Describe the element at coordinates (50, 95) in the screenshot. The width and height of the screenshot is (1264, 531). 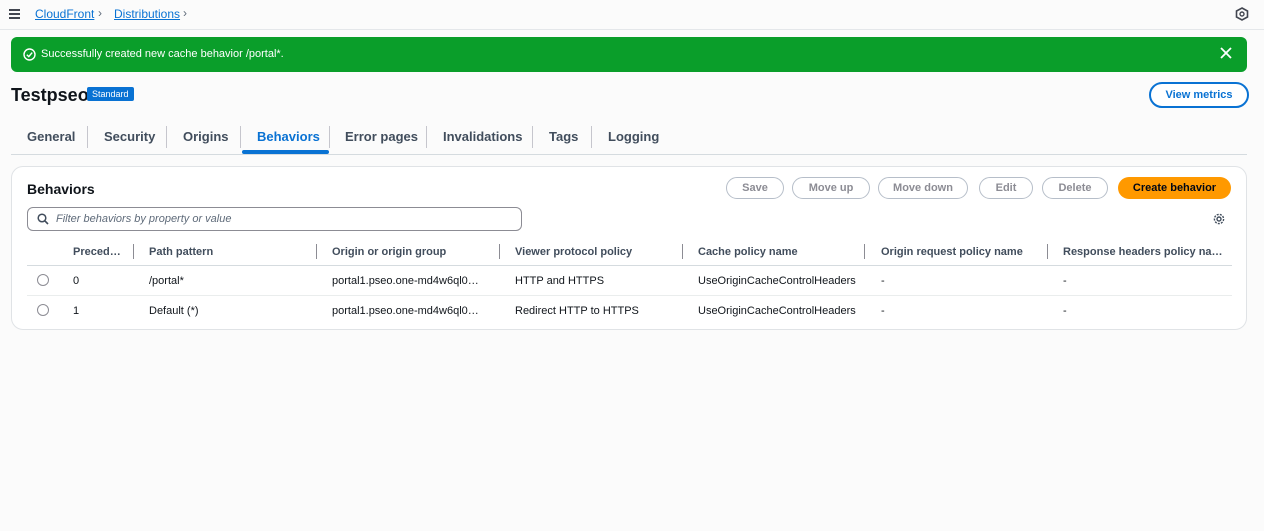
I see `page-title: Testpseo` at that location.